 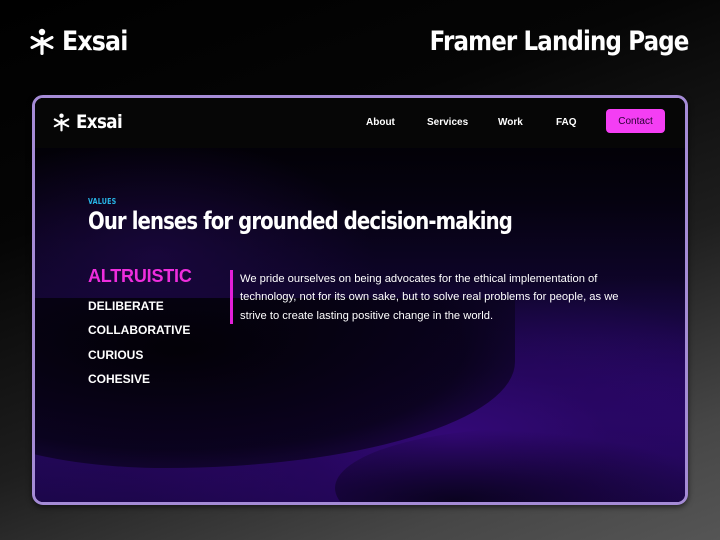 I want to click on site-brand-name: Exsai, so click(x=99, y=122).